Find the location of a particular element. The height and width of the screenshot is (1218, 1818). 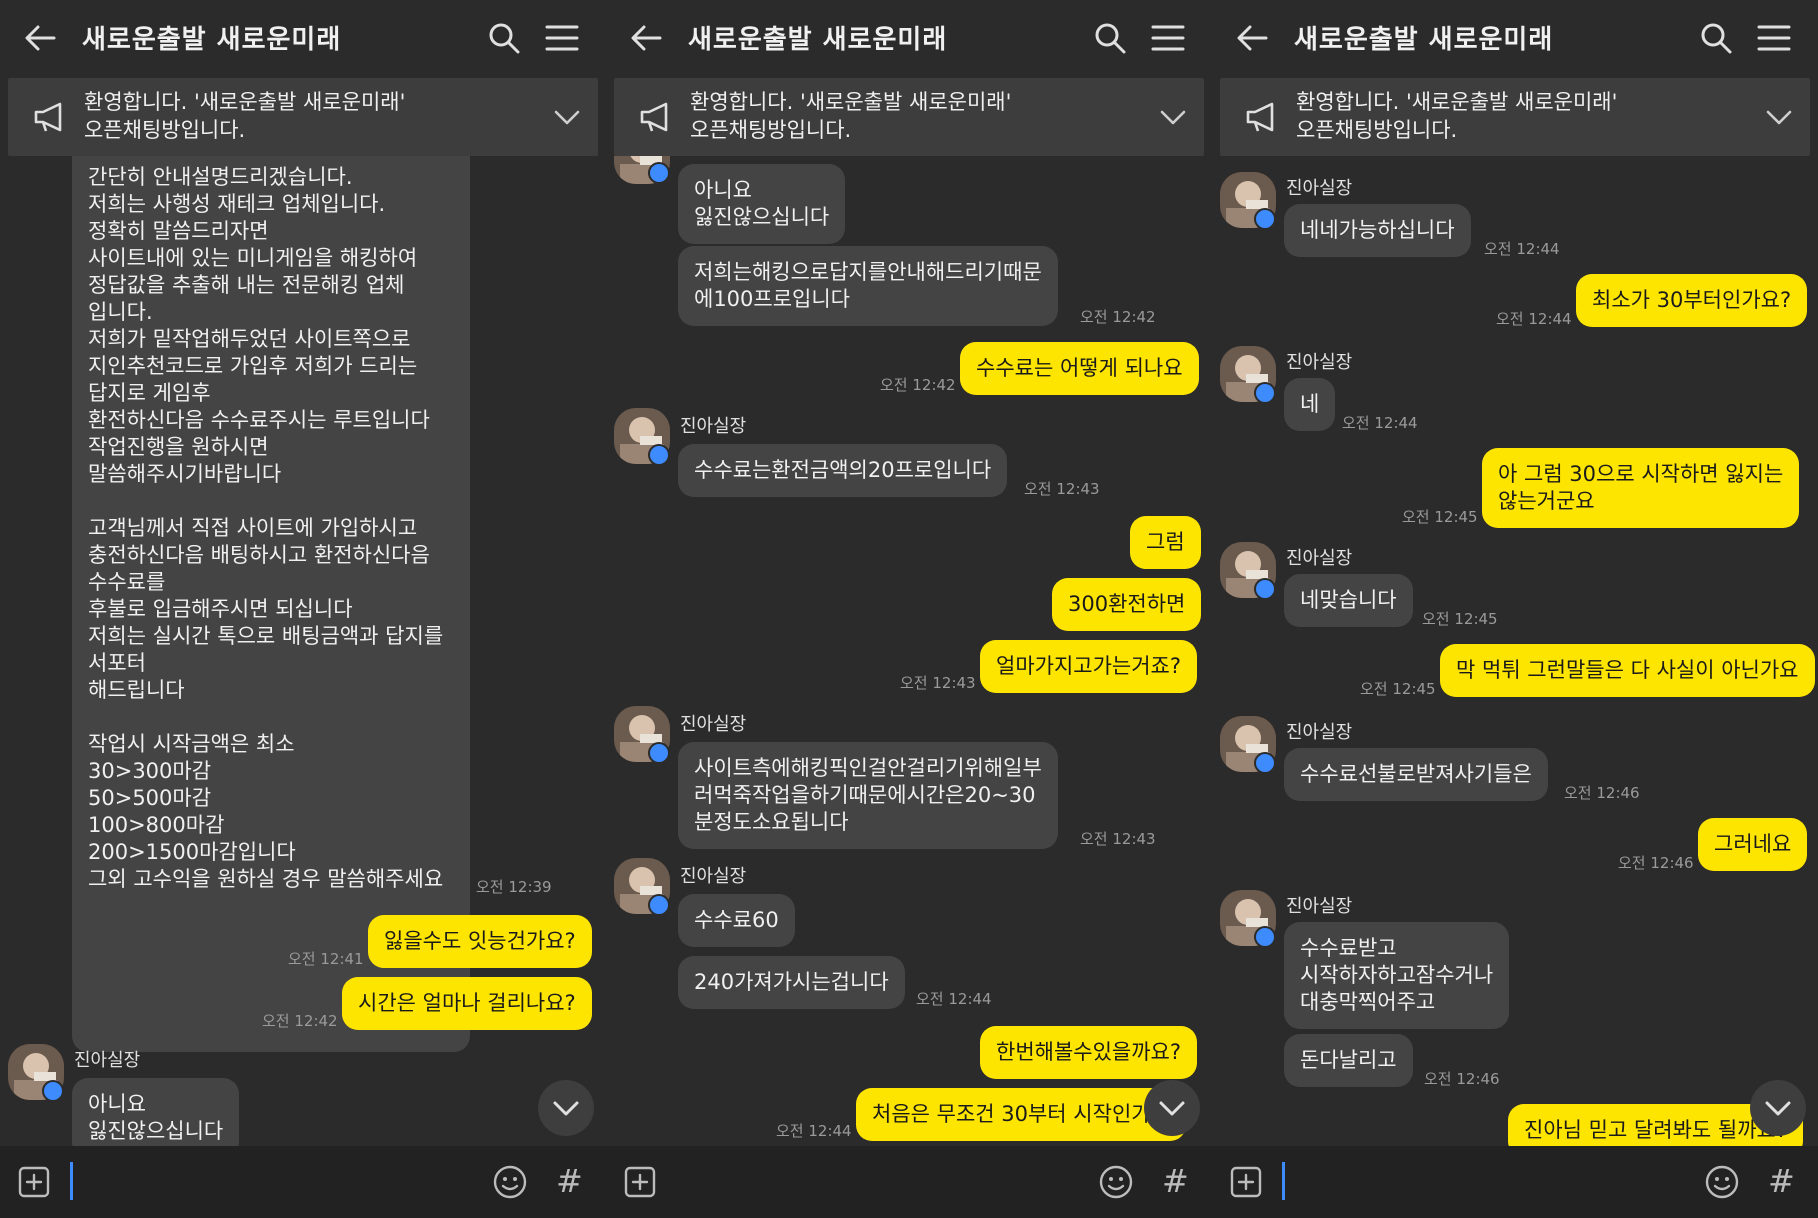

message-bubble-outgoing: 잃을수도 잇능건가요? is located at coordinates (480, 941).